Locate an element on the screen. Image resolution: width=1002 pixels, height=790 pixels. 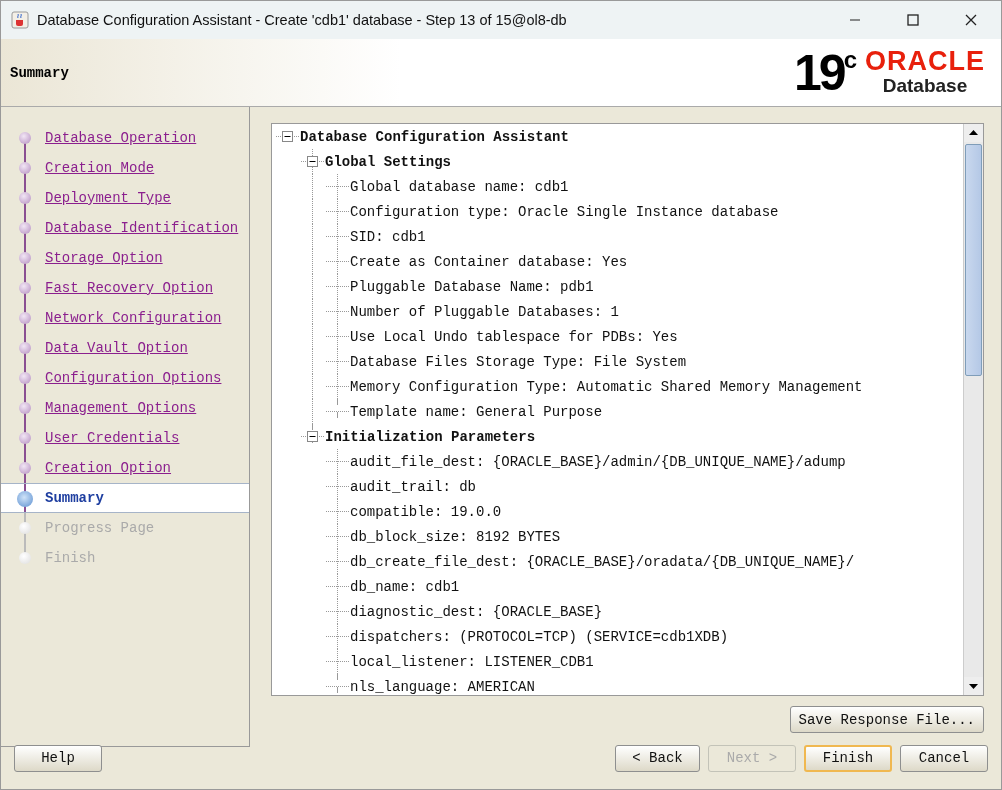
step-item: Data Vault Option is located at coordinates (125, 348).